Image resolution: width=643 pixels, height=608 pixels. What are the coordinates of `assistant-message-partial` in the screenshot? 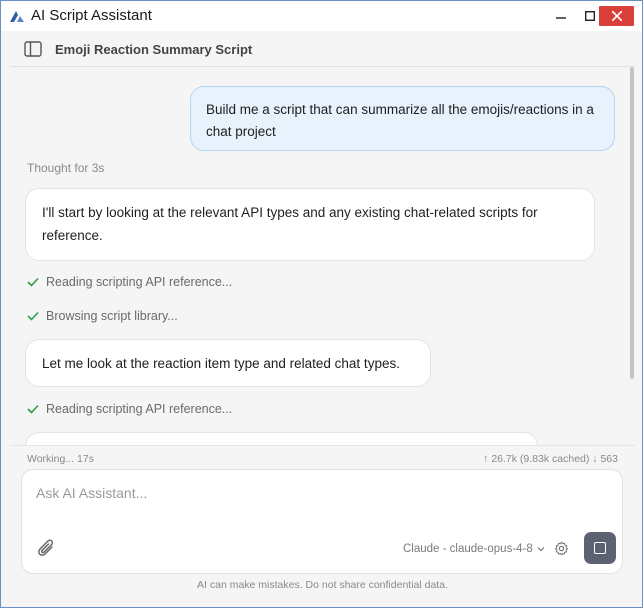 It's located at (281, 438).